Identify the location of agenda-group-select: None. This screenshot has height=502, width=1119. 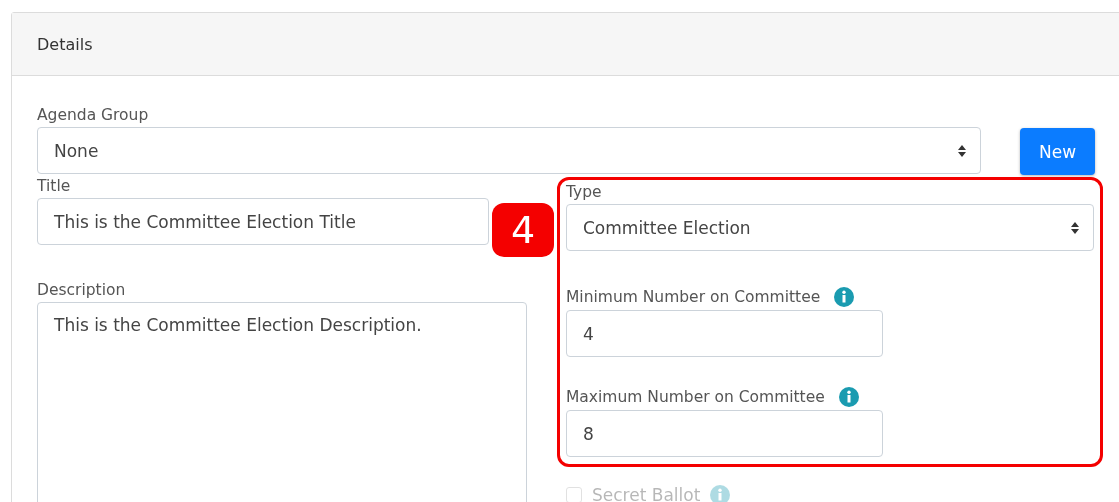
(509, 150).